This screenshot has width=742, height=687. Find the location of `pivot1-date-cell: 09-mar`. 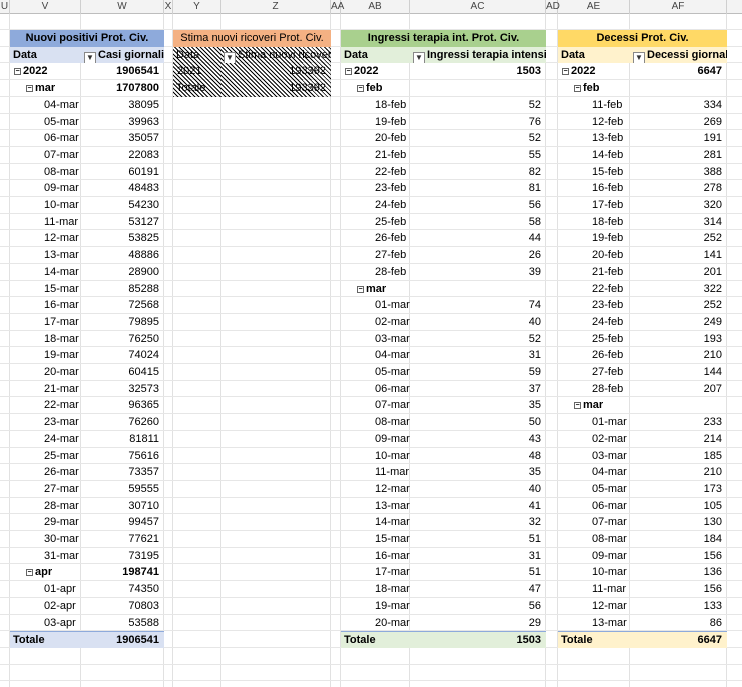

pivot1-date-cell: 09-mar is located at coordinates (45, 188).